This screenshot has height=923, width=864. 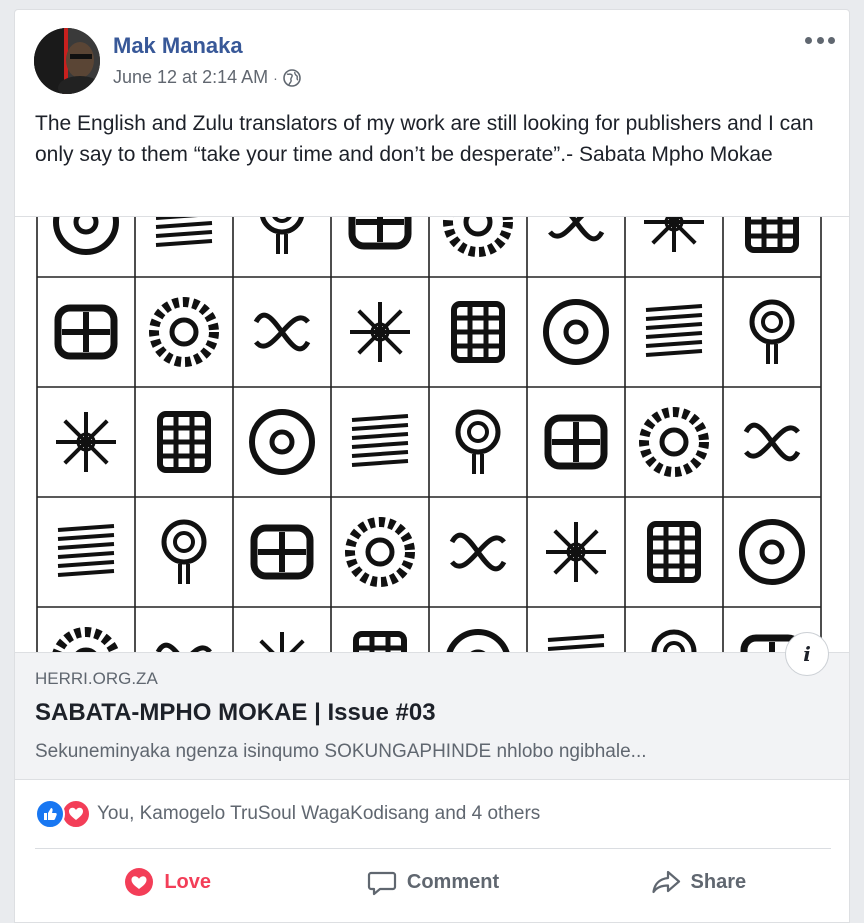 I want to click on reaction-icons, so click(x=63, y=814).